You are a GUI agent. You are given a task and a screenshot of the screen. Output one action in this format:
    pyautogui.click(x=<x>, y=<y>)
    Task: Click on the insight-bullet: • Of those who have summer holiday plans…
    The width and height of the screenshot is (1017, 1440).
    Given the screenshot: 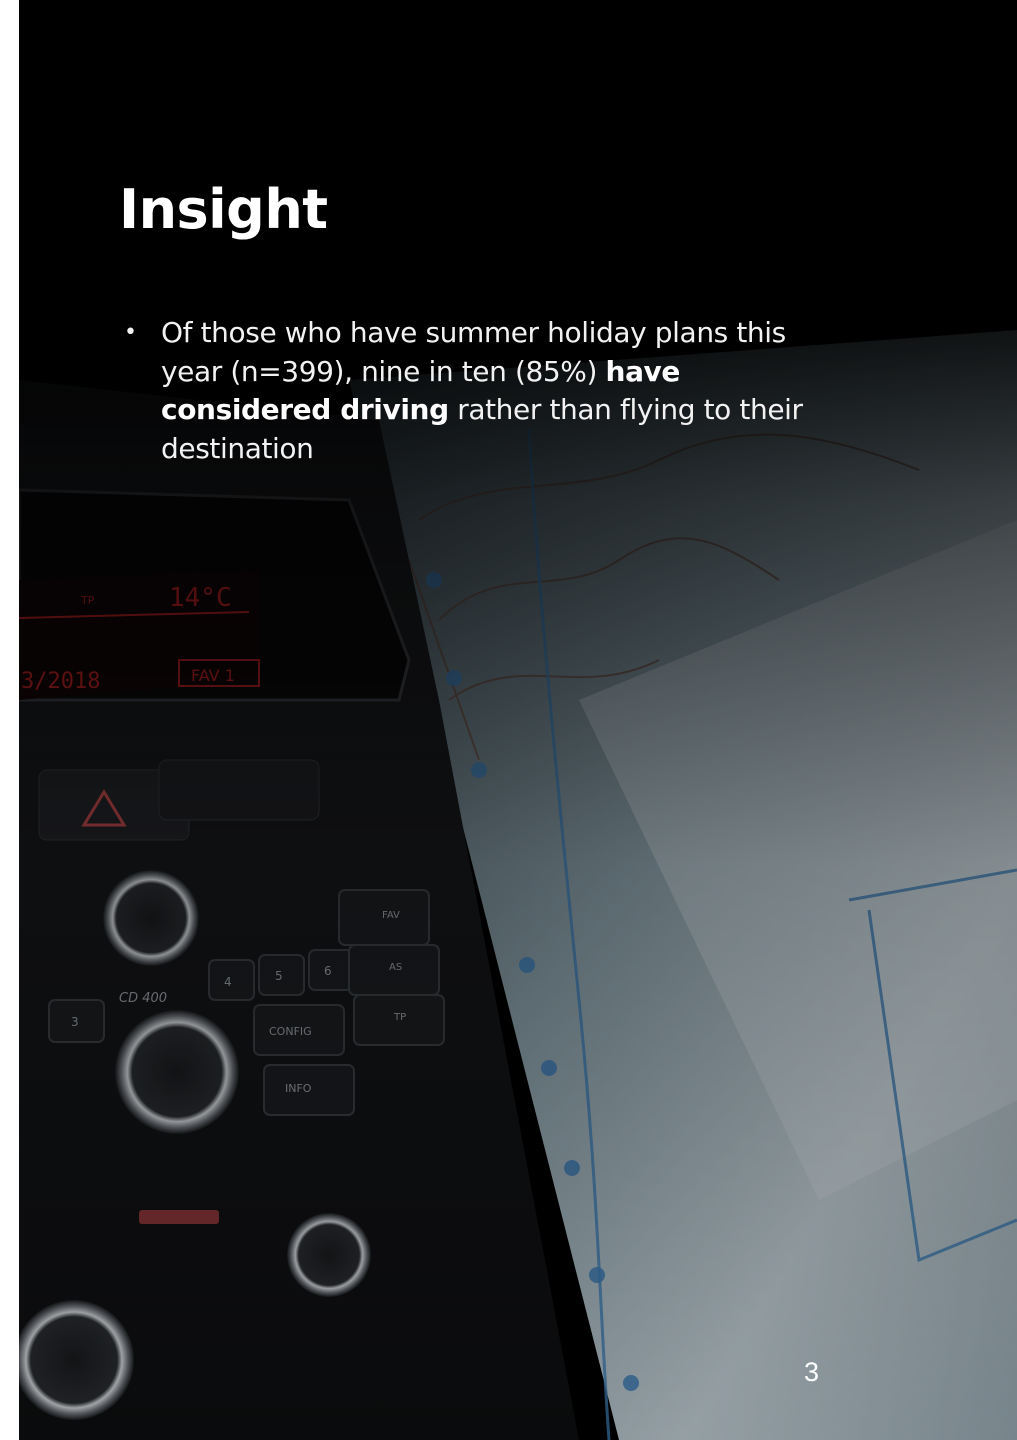 What is the action you would take?
    pyautogui.click(x=479, y=391)
    